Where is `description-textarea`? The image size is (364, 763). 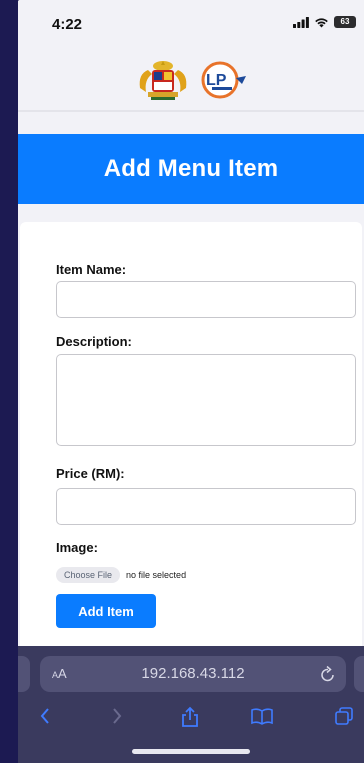 description-textarea is located at coordinates (206, 400).